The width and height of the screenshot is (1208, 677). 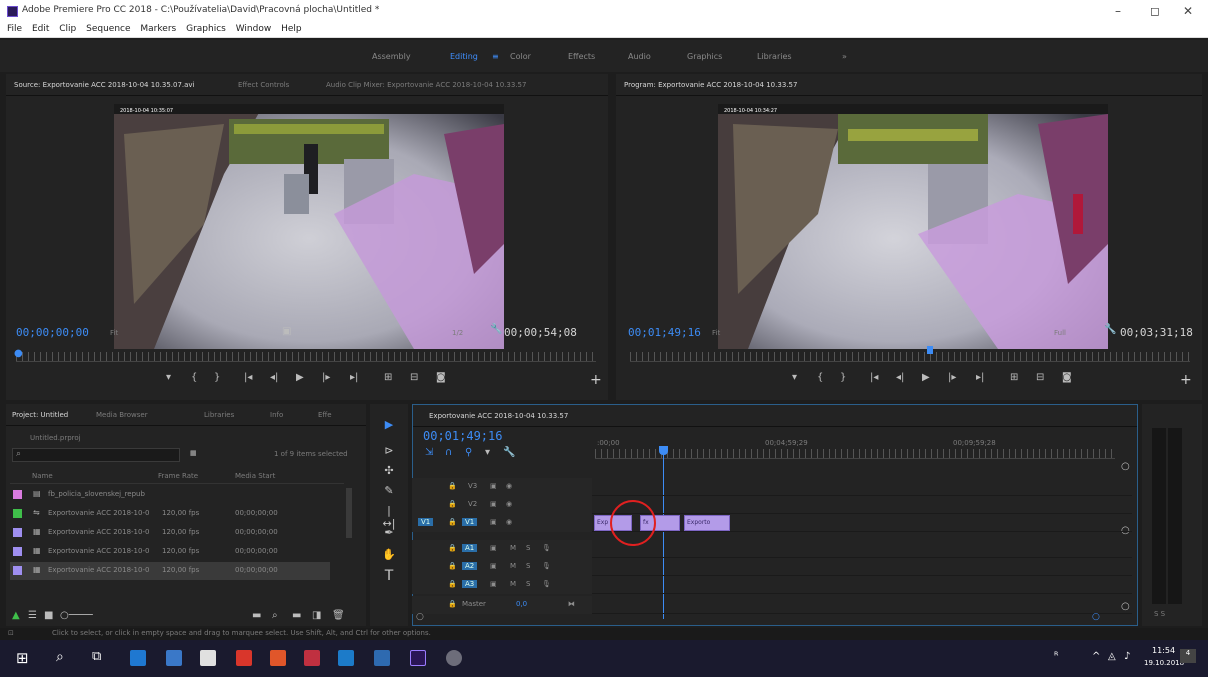 What do you see at coordinates (498, 416) in the screenshot?
I see `tab-sequence: Exportovanie ACC 2018-10-04 10.33.57` at bounding box center [498, 416].